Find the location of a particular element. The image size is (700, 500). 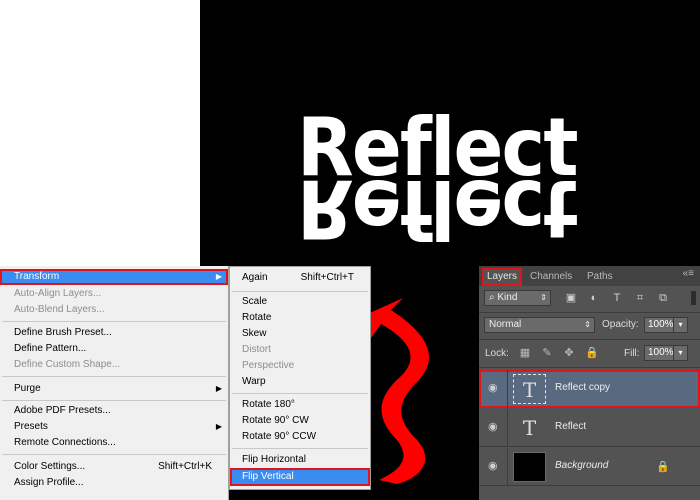

fill-field: 100% ▾ is located at coordinates (666, 353).